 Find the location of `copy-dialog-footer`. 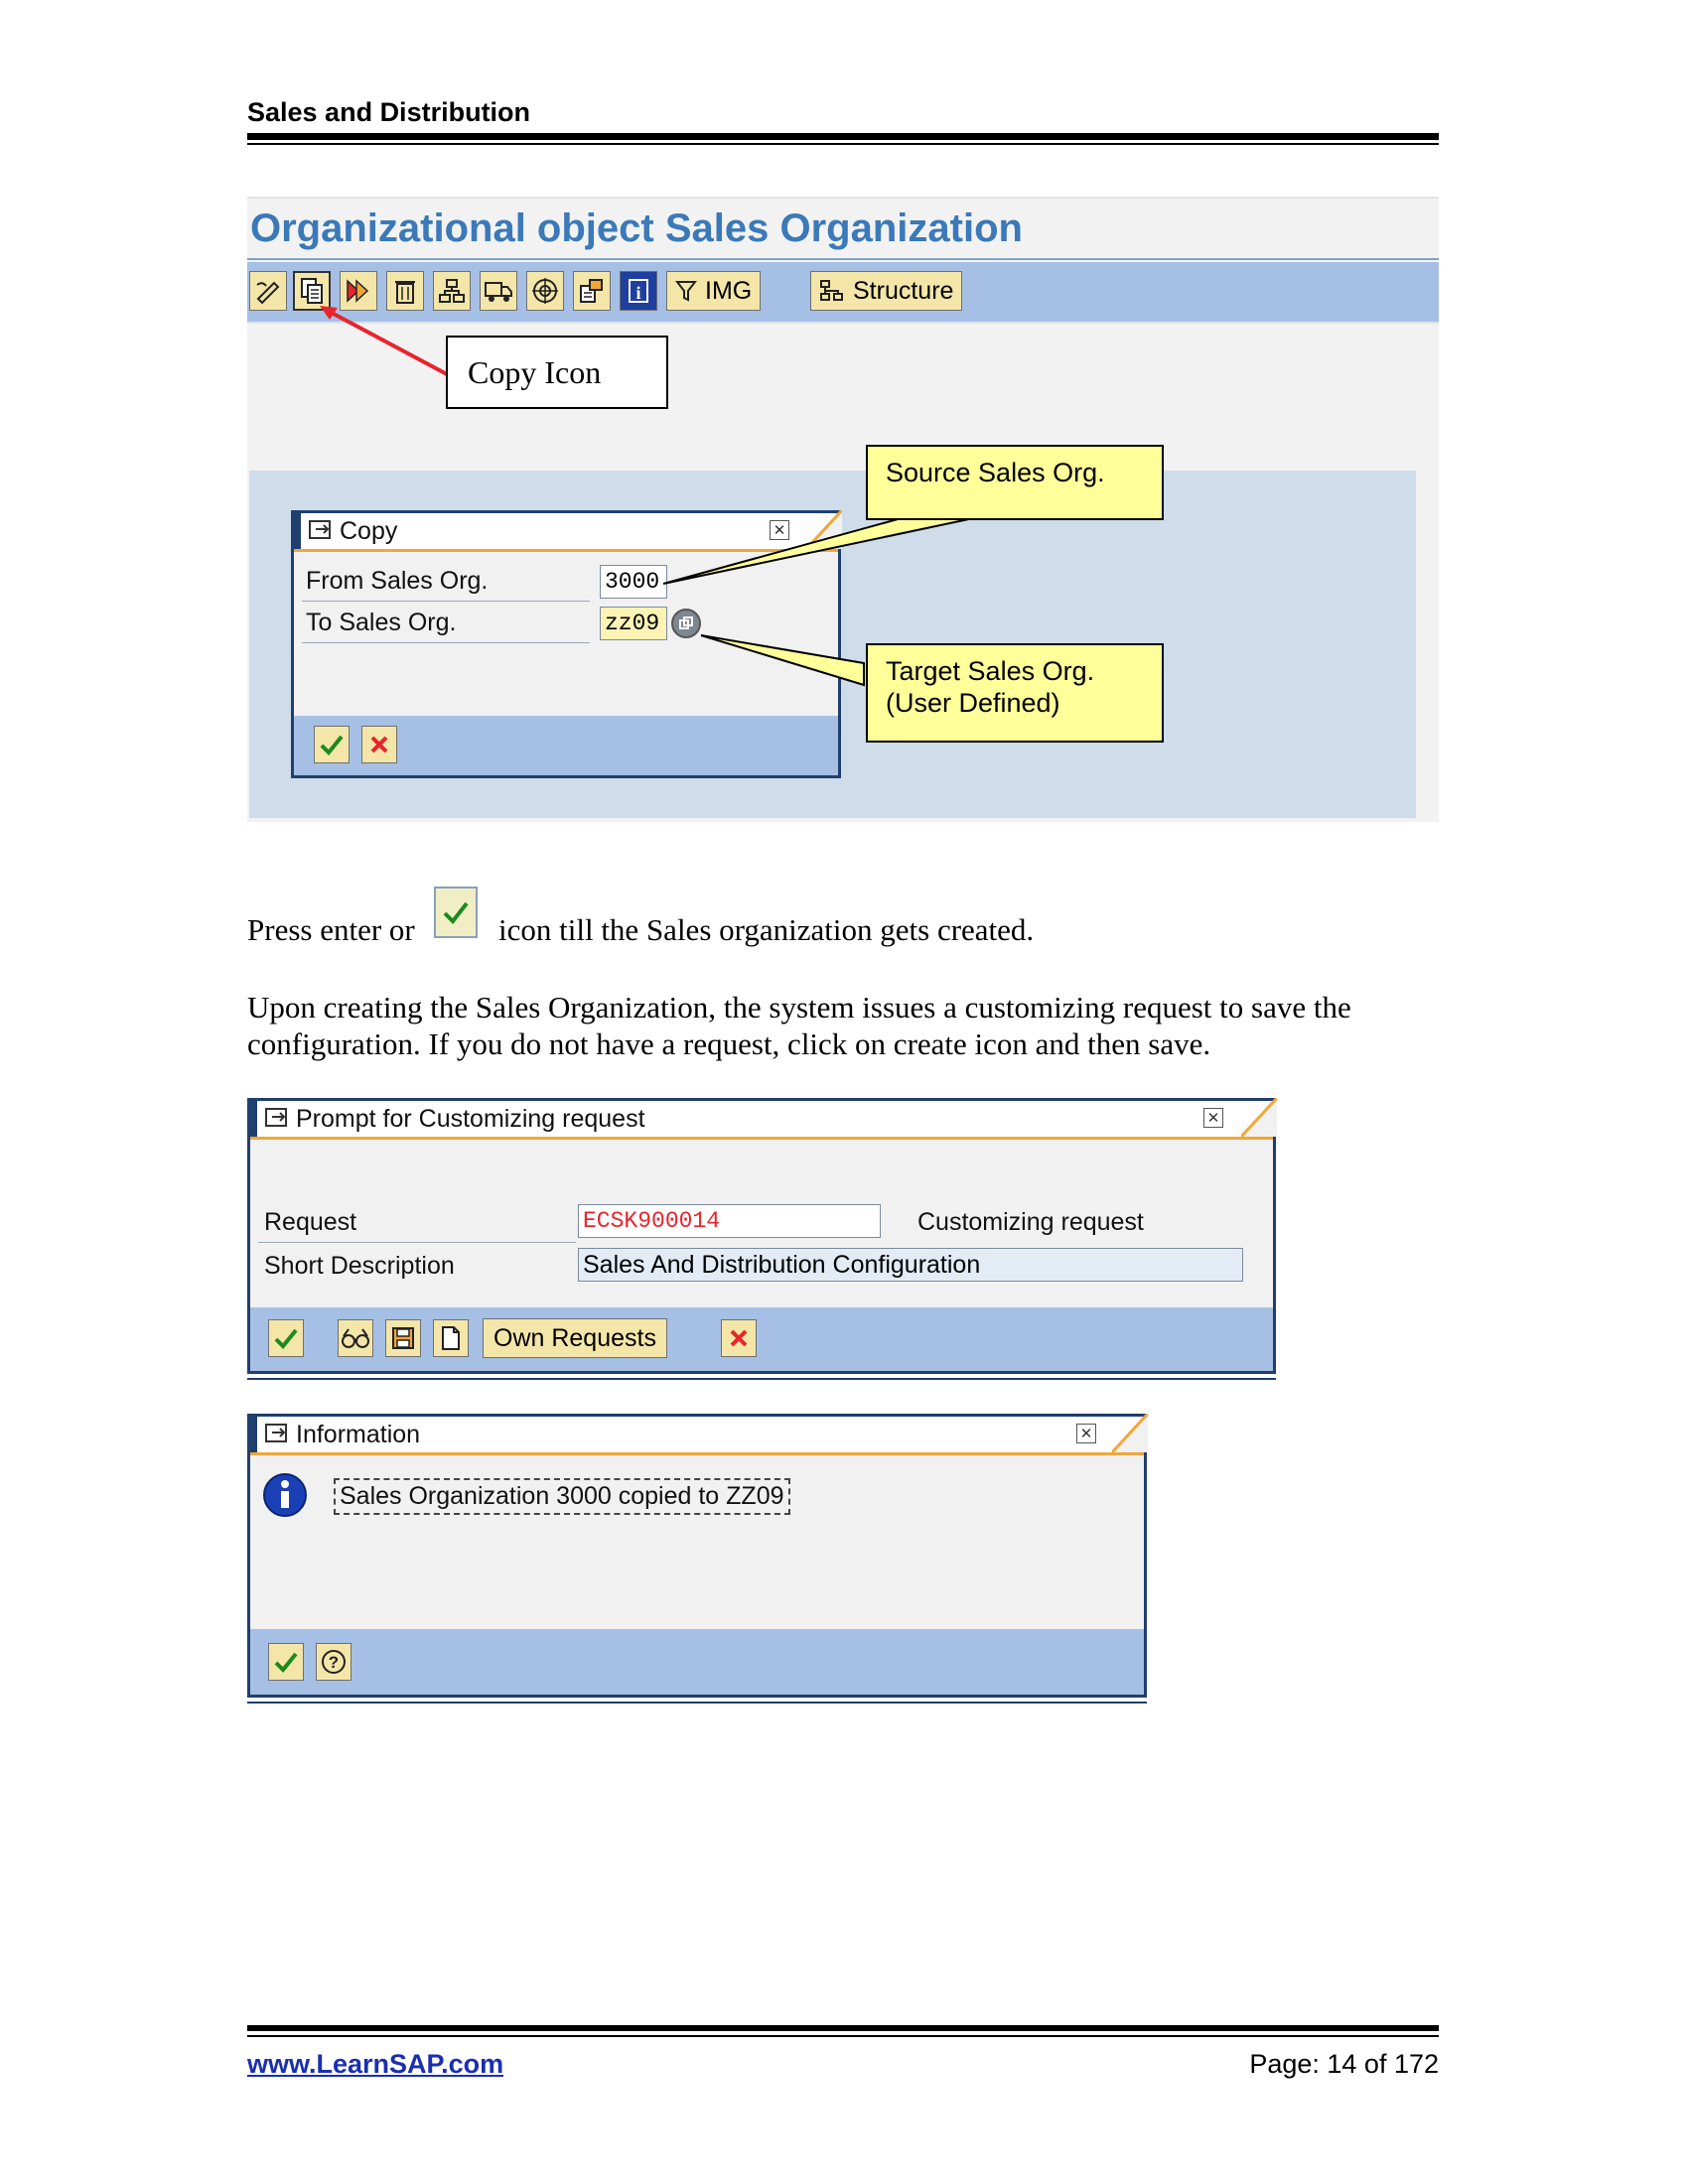

copy-dialog-footer is located at coordinates (566, 745).